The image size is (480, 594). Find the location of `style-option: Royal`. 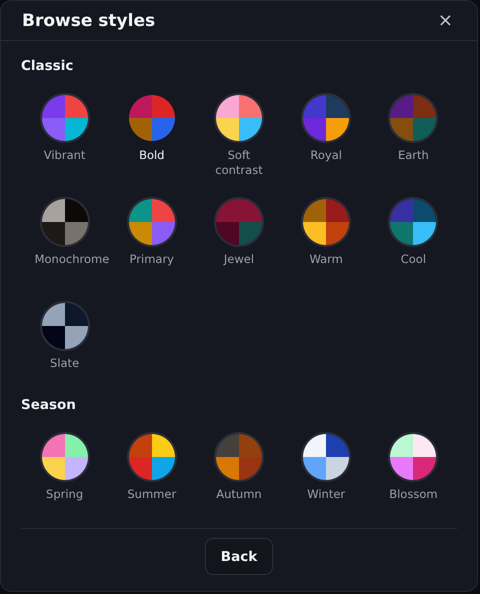

style-option: Royal is located at coordinates (326, 141).